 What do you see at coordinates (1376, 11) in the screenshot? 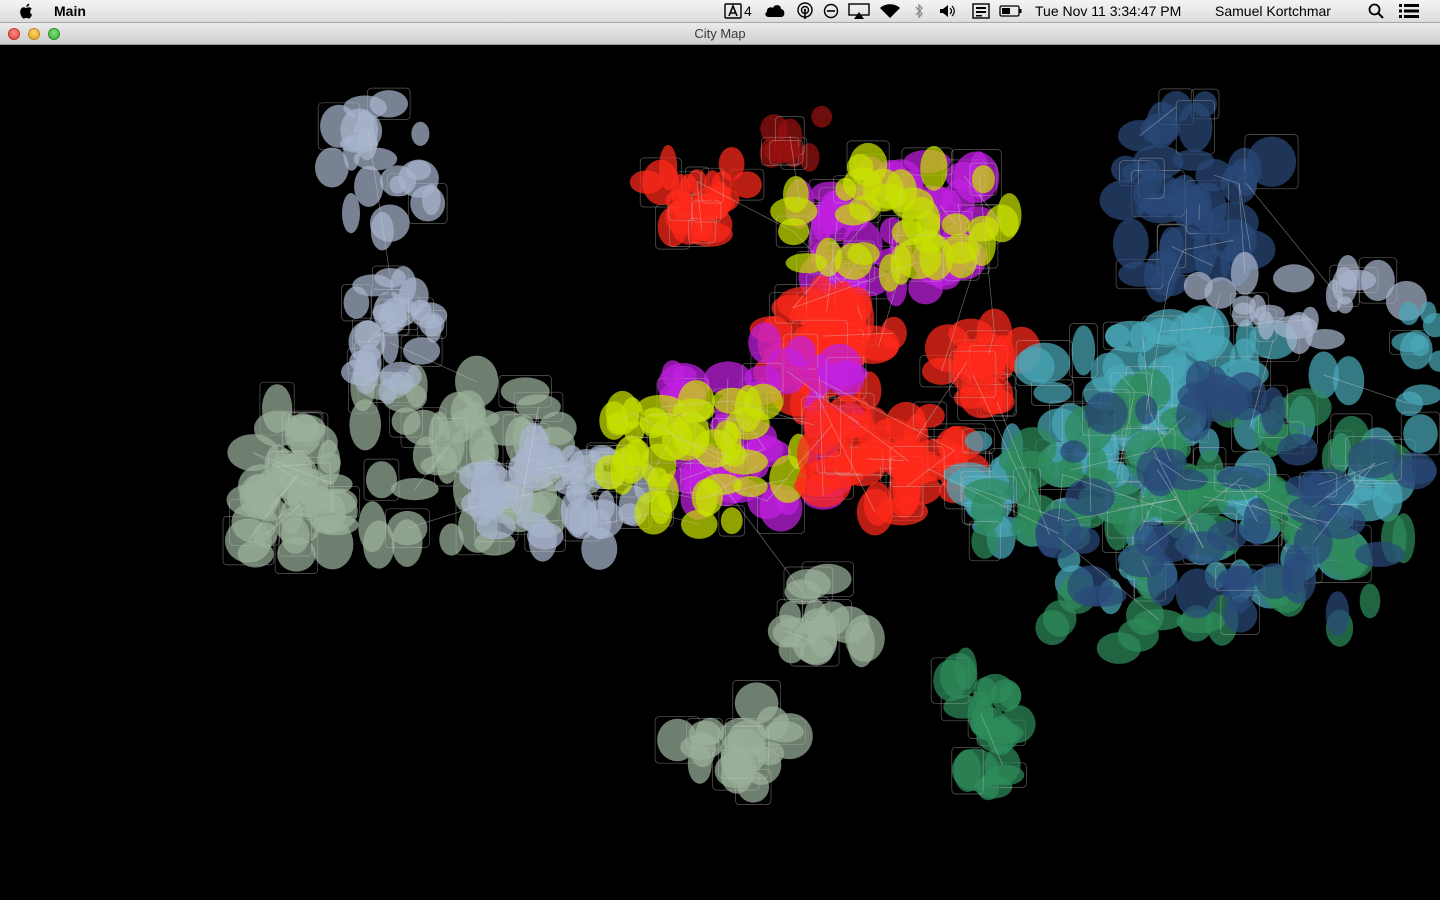
I see `spotlight-icon` at bounding box center [1376, 11].